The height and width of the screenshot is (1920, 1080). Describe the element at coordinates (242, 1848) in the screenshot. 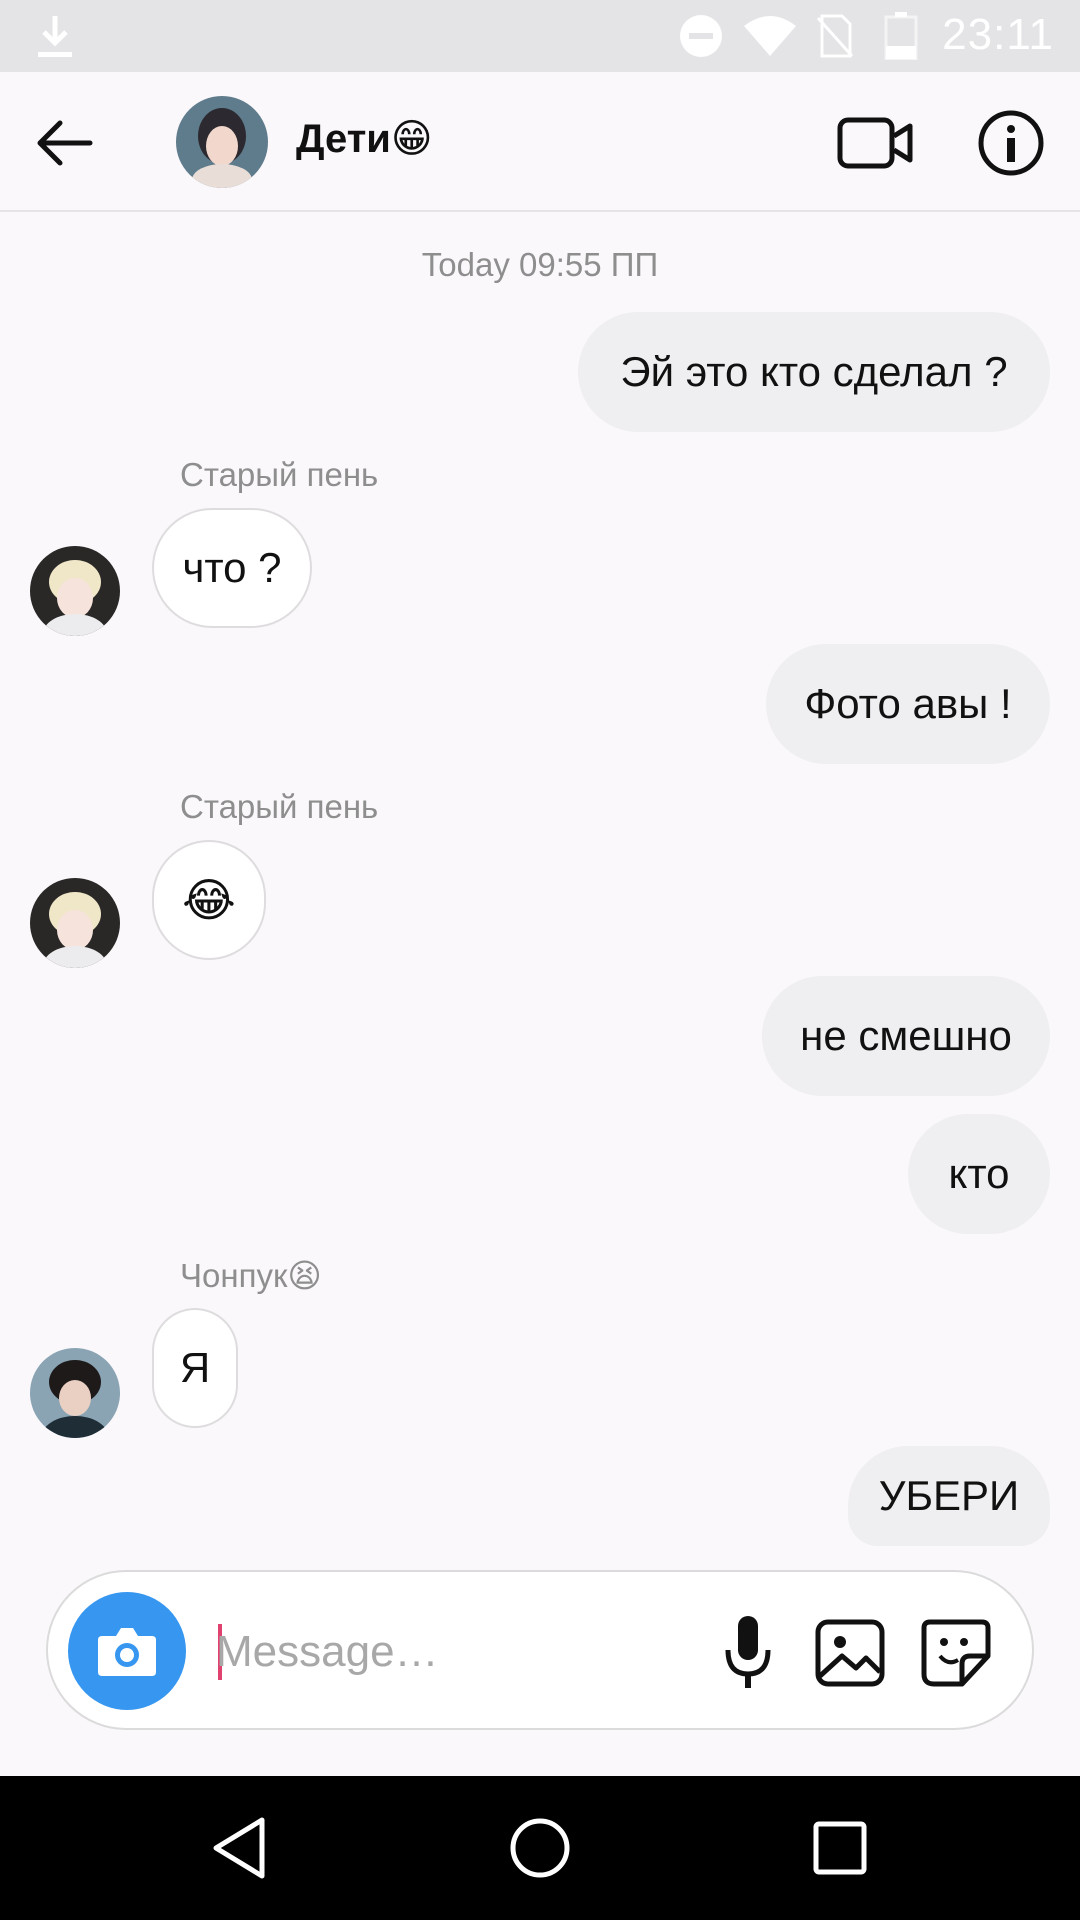

I see `nav-back-icon` at that location.